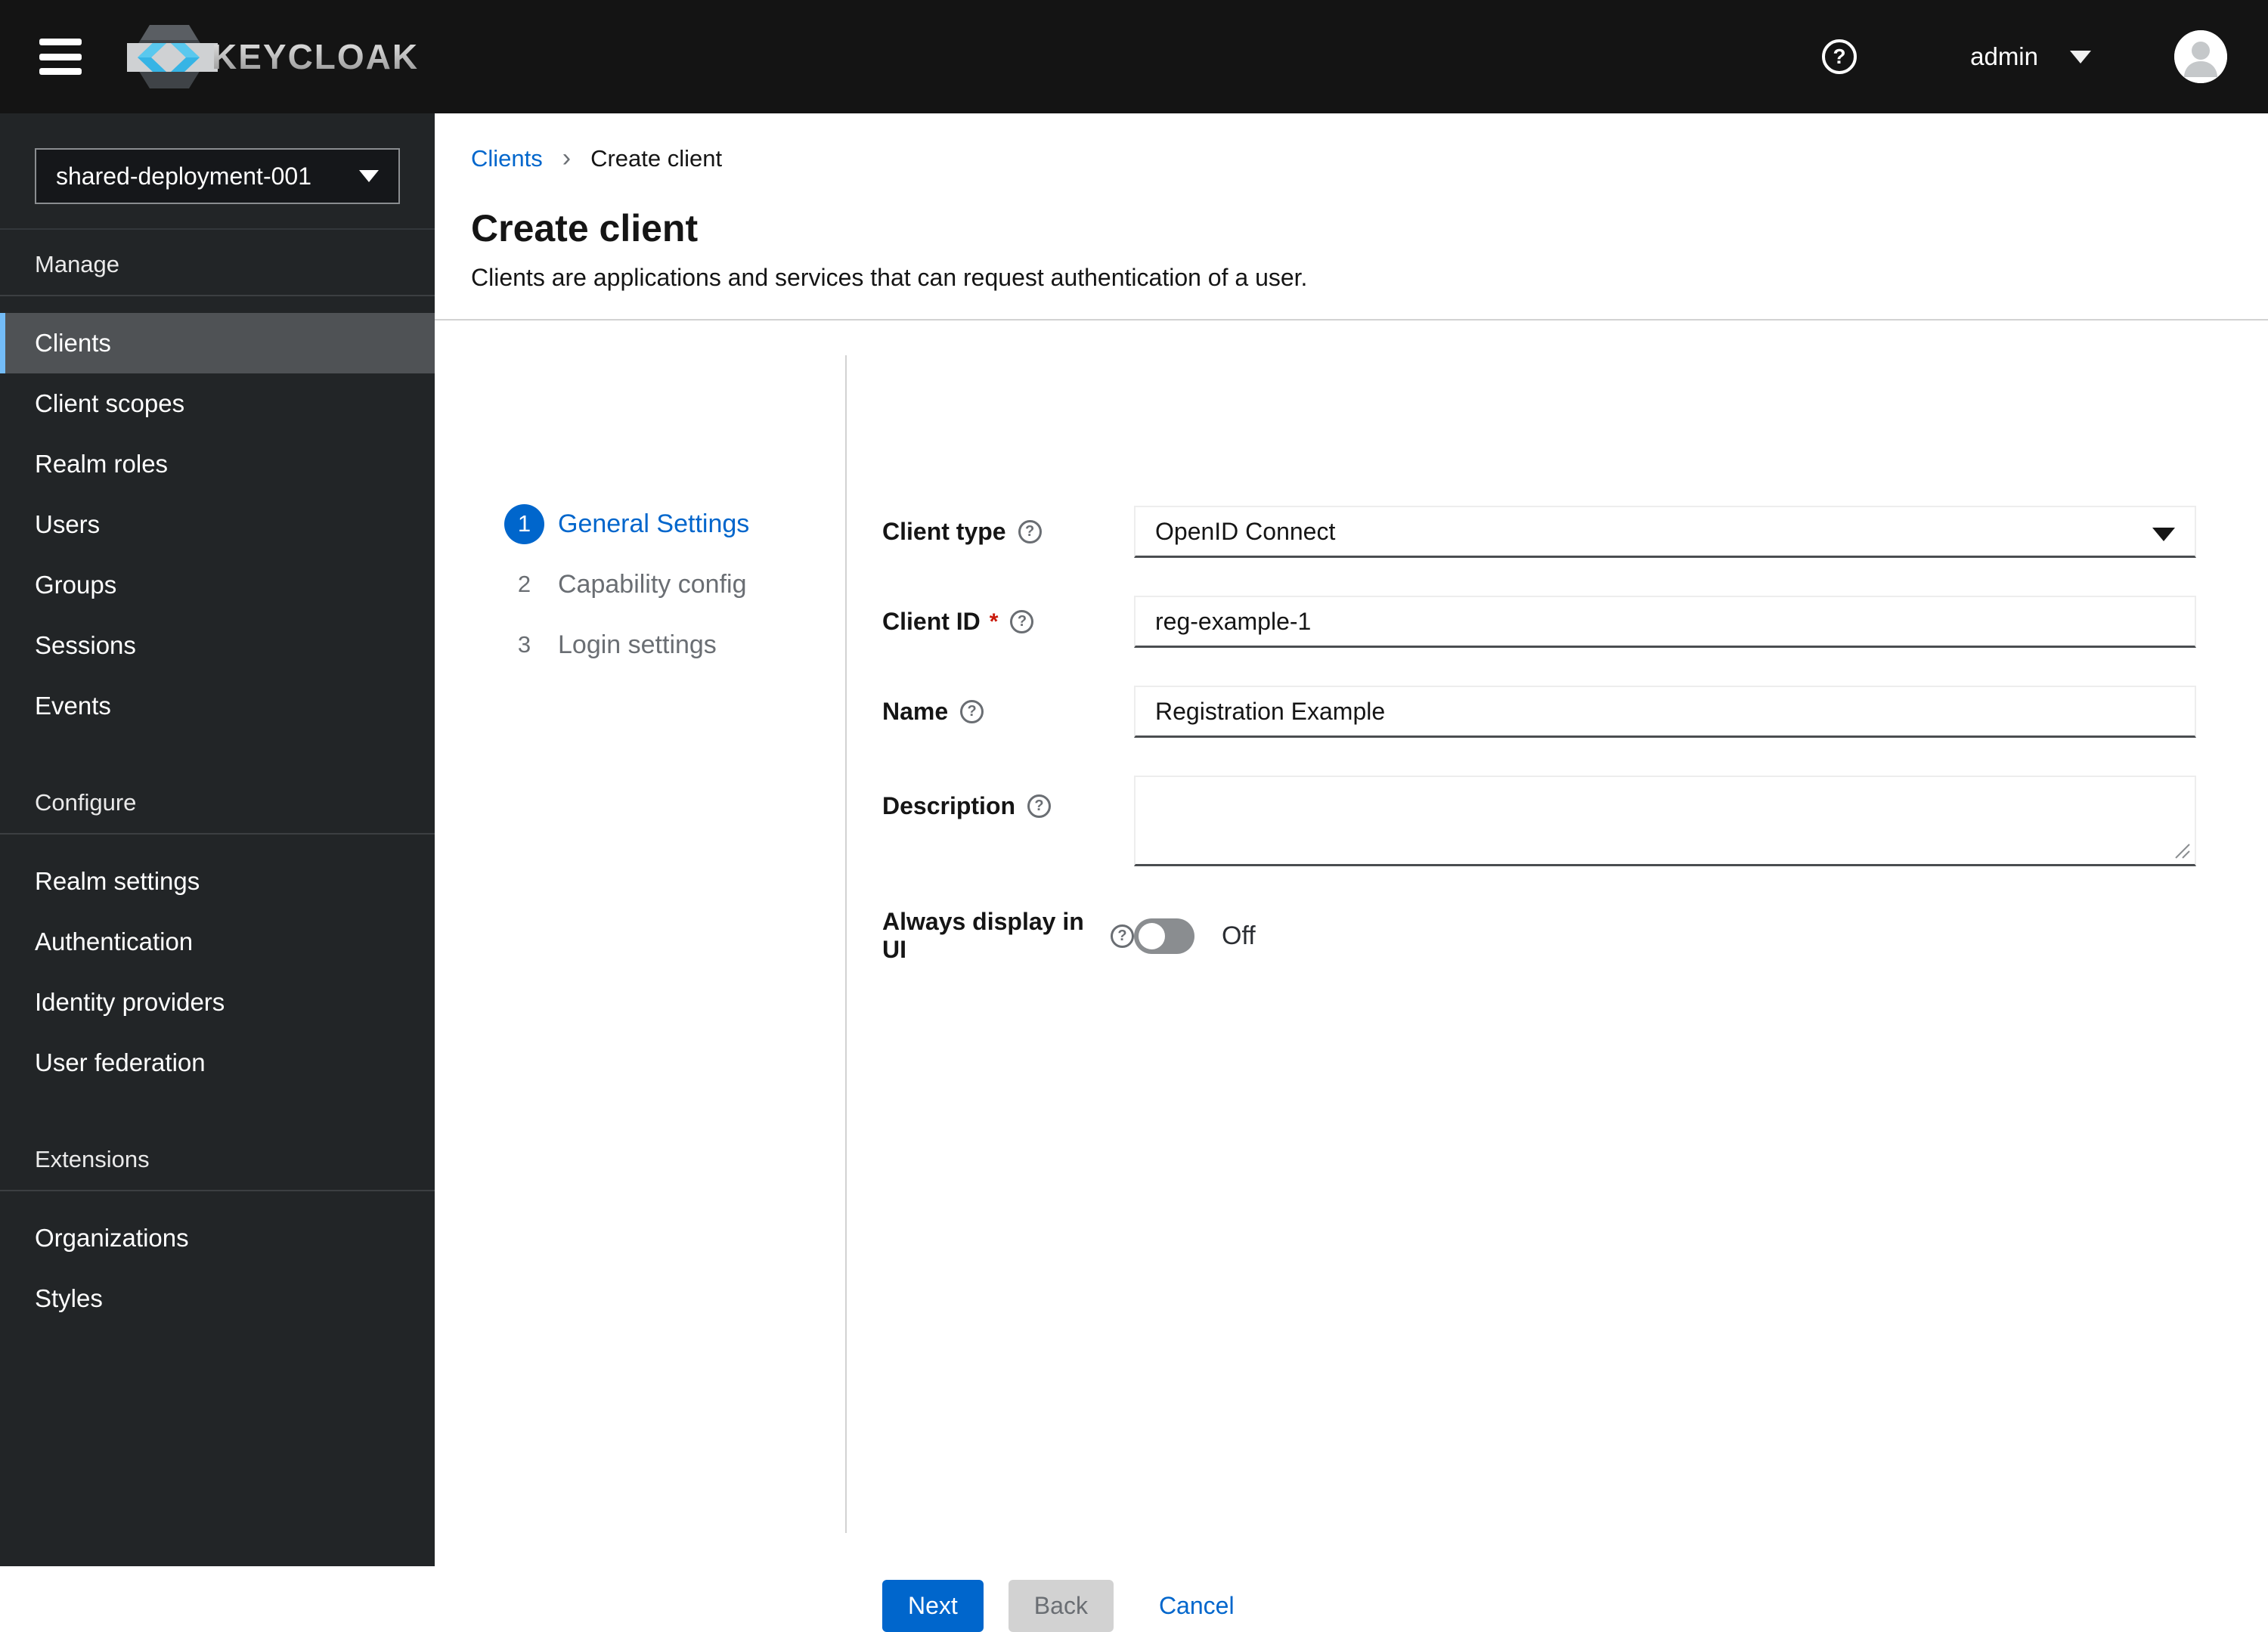 This screenshot has height=1632, width=2268. I want to click on keycloak-logo-icon, so click(172, 56).